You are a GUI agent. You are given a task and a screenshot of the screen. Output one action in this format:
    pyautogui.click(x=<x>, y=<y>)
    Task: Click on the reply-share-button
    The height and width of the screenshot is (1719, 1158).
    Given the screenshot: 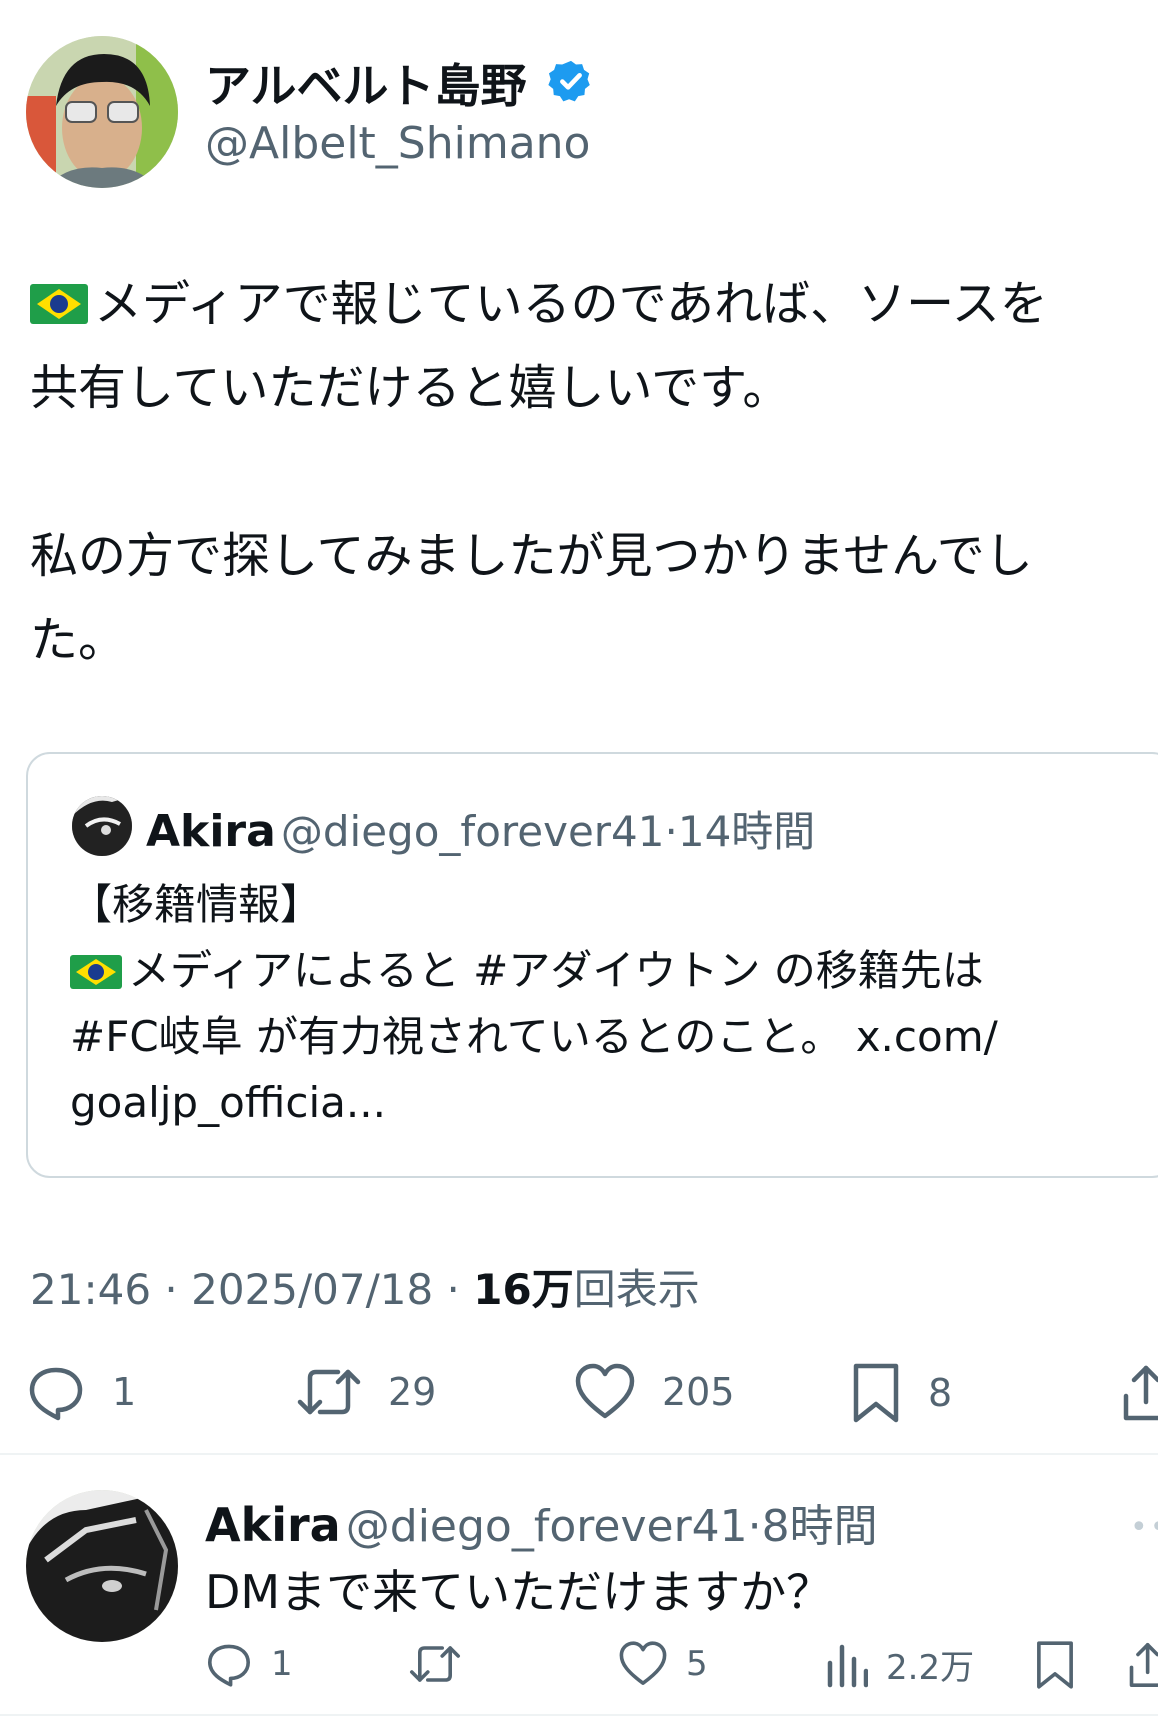 What is the action you would take?
    pyautogui.click(x=1142, y=1665)
    